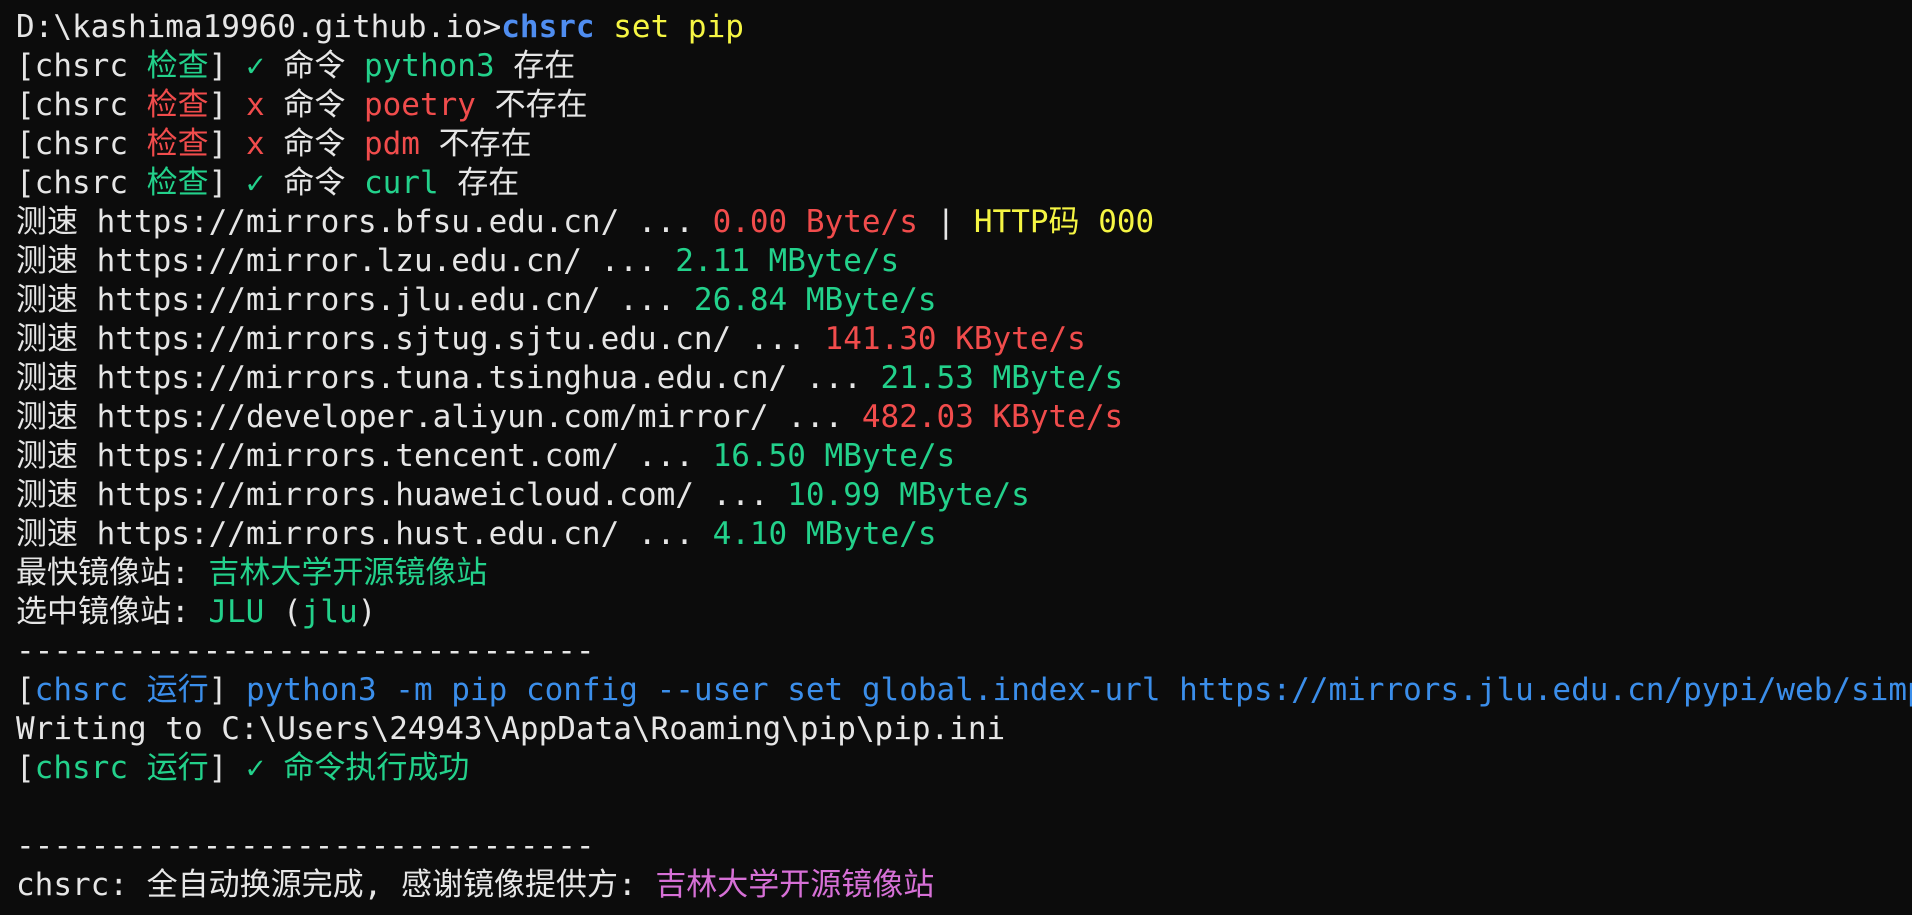 The image size is (1912, 915). I want to click on terminal-text: D:\kashima19960.github.io>, so click(259, 27).